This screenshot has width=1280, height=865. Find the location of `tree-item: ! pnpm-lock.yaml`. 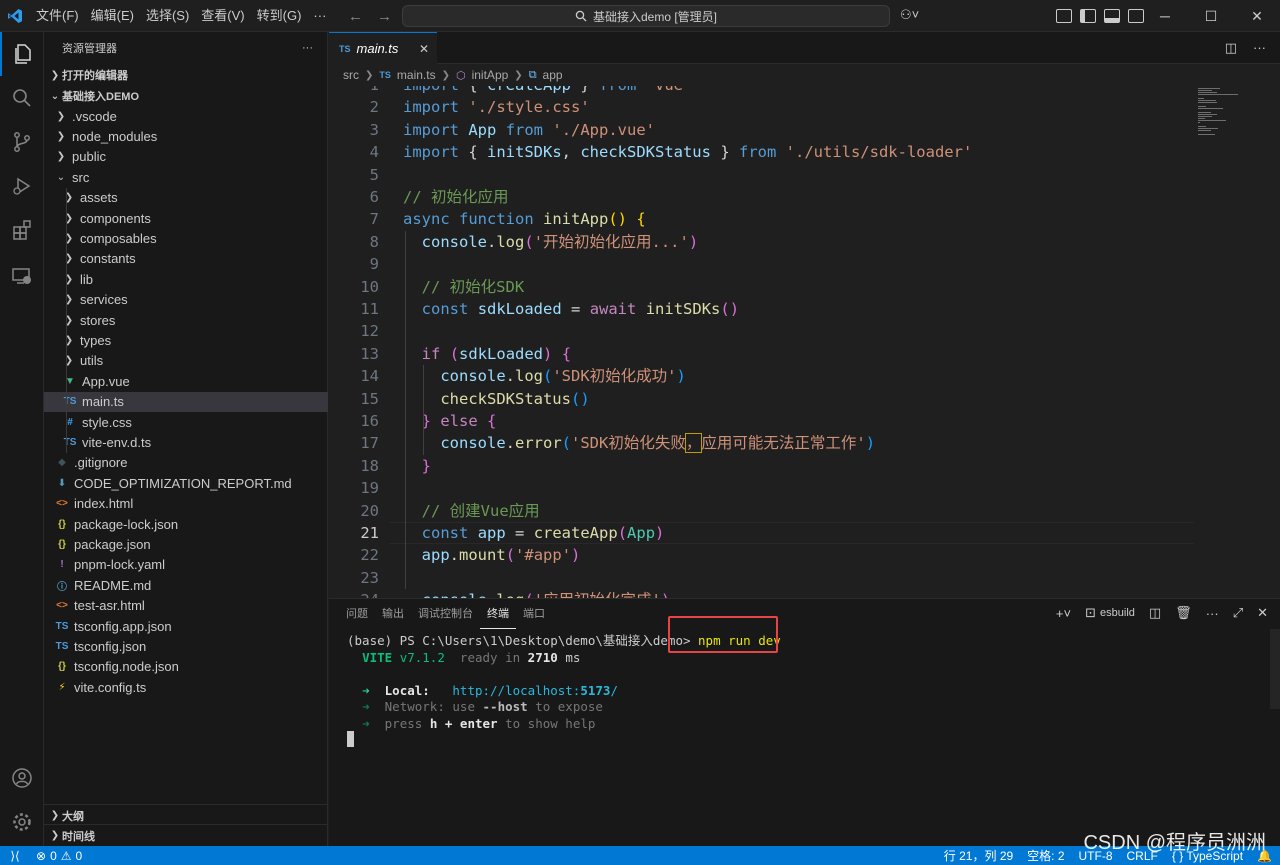

tree-item: ! pnpm-lock.yaml is located at coordinates (186, 565).